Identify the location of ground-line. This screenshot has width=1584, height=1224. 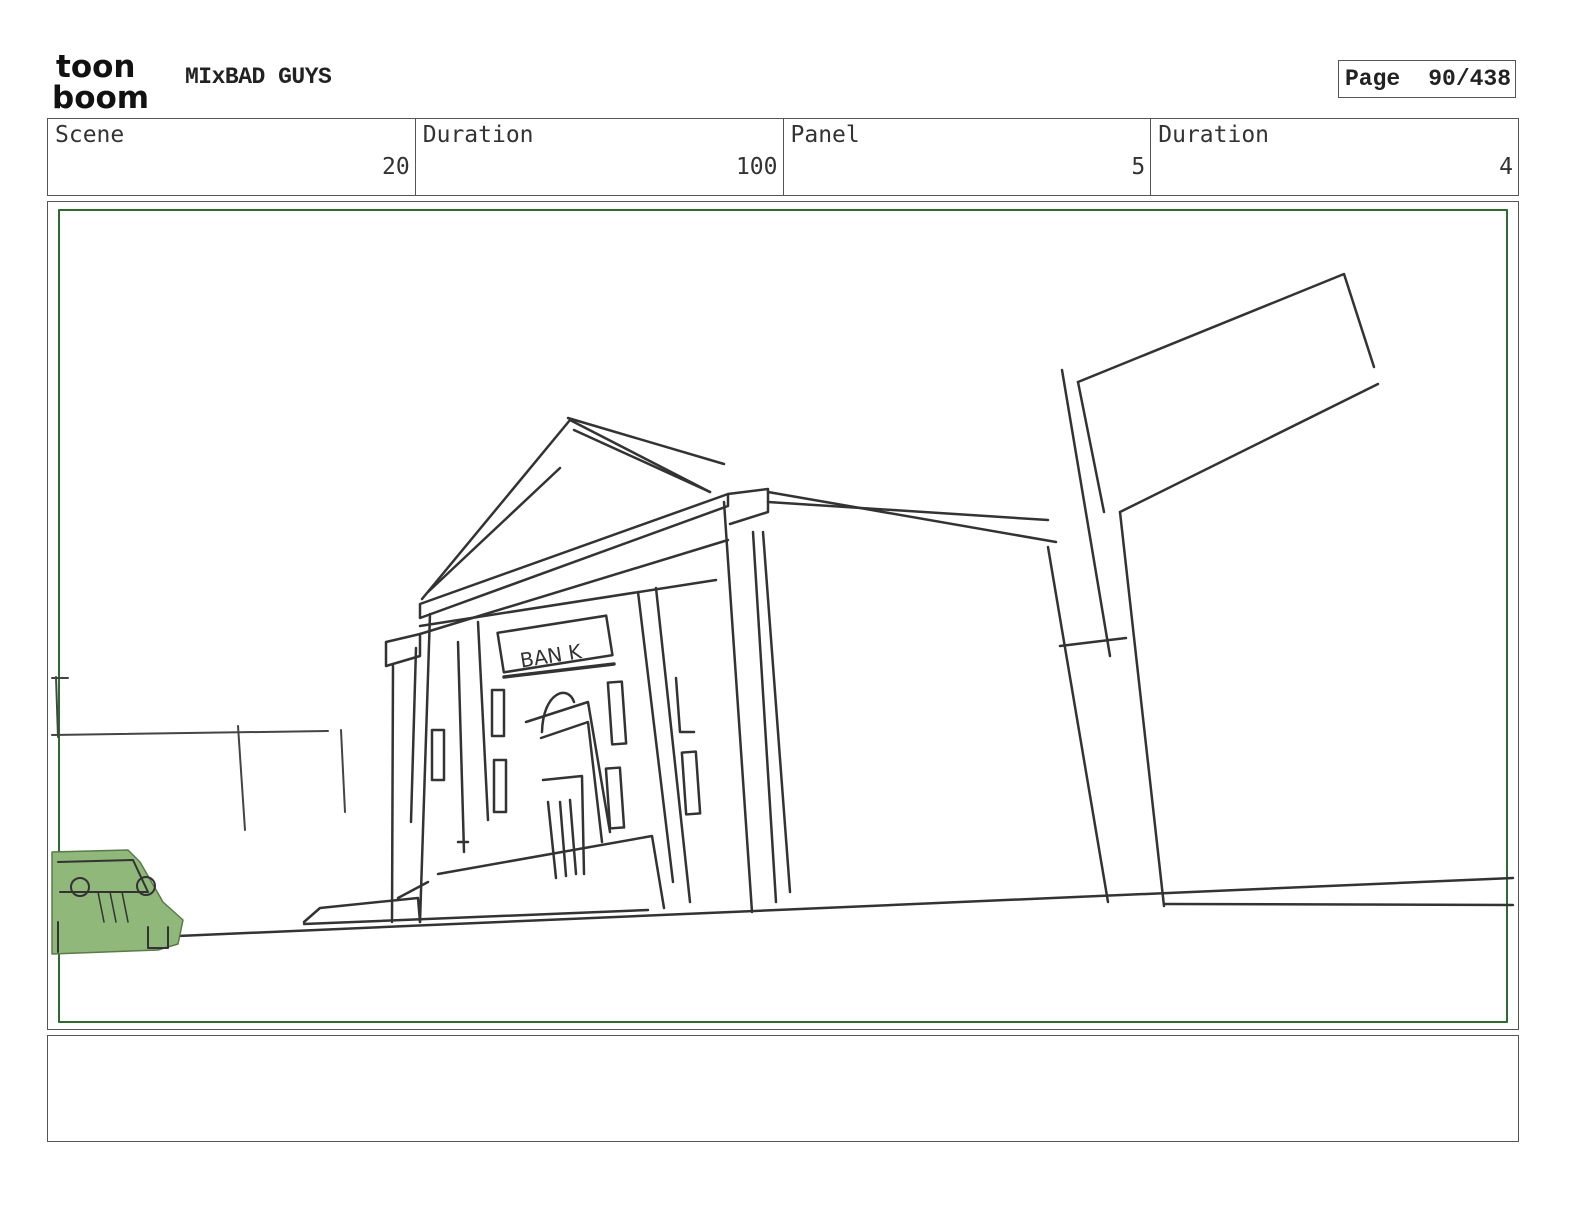
(845, 907).